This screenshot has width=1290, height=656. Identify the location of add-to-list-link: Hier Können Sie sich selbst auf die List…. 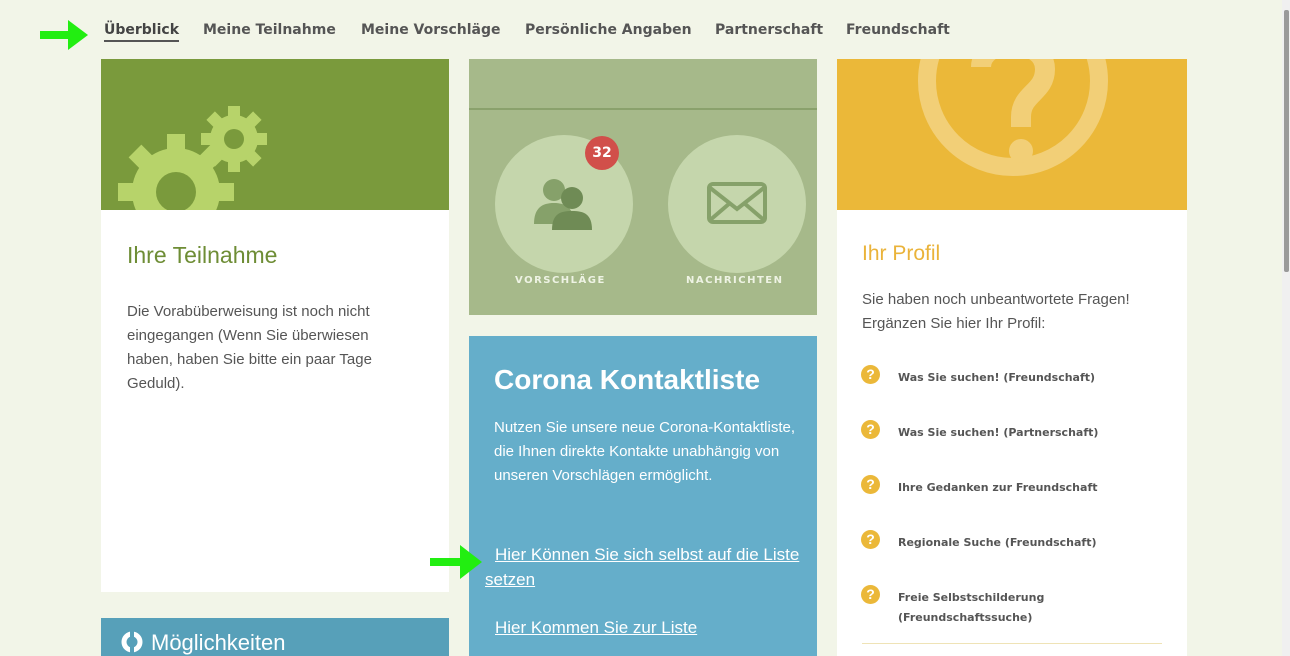
(645, 567).